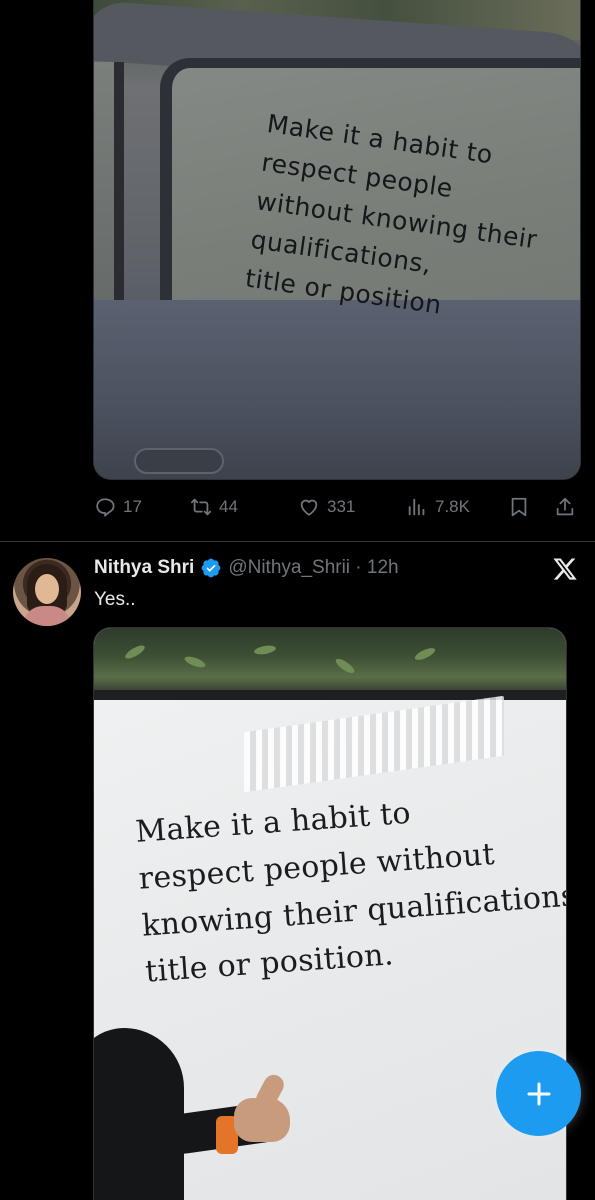 The height and width of the screenshot is (1200, 595). Describe the element at coordinates (201, 507) in the screenshot. I see `retweet-icon` at that location.